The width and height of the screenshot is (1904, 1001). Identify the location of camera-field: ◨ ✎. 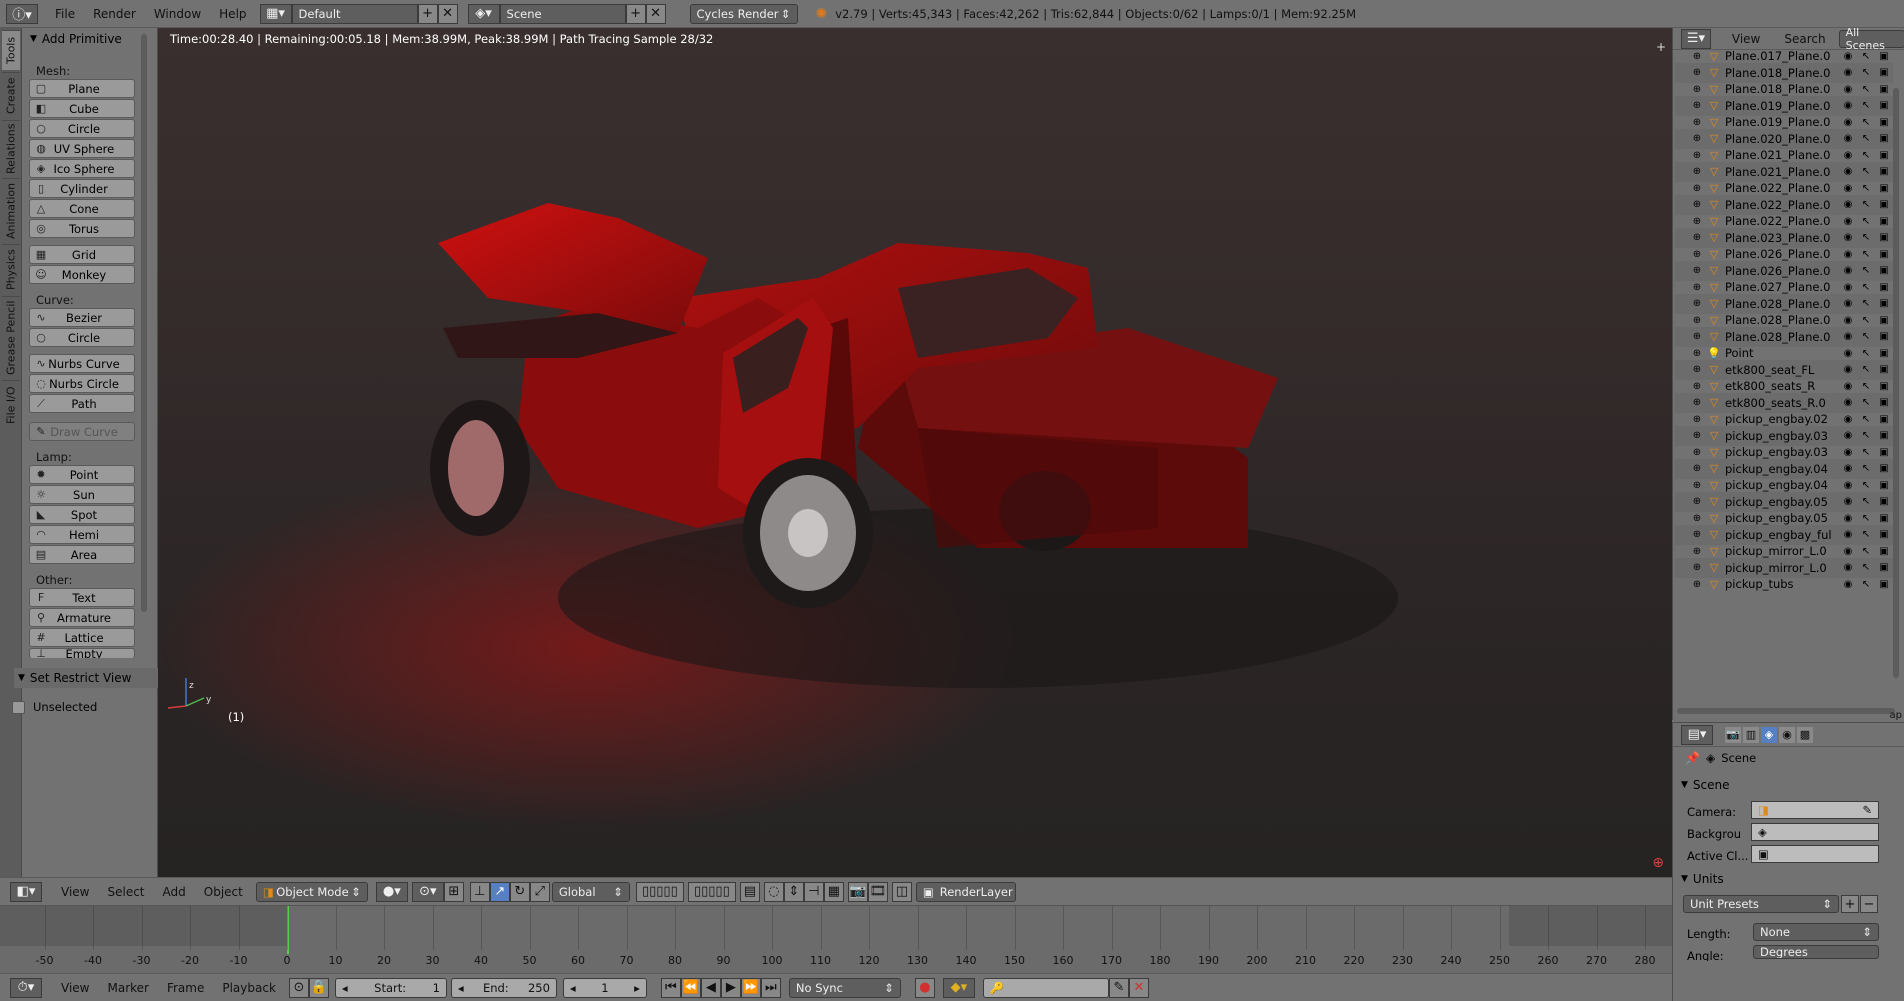
(1815, 810).